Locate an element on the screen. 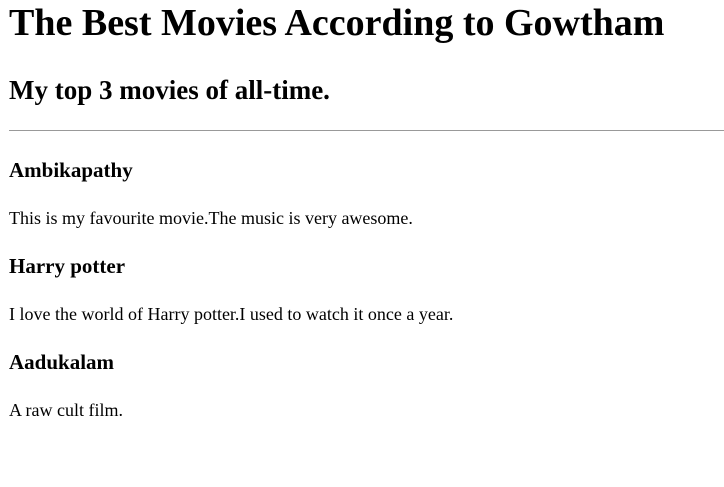 The height and width of the screenshot is (487, 724). movie-title: Aadukalam is located at coordinates (62, 362).